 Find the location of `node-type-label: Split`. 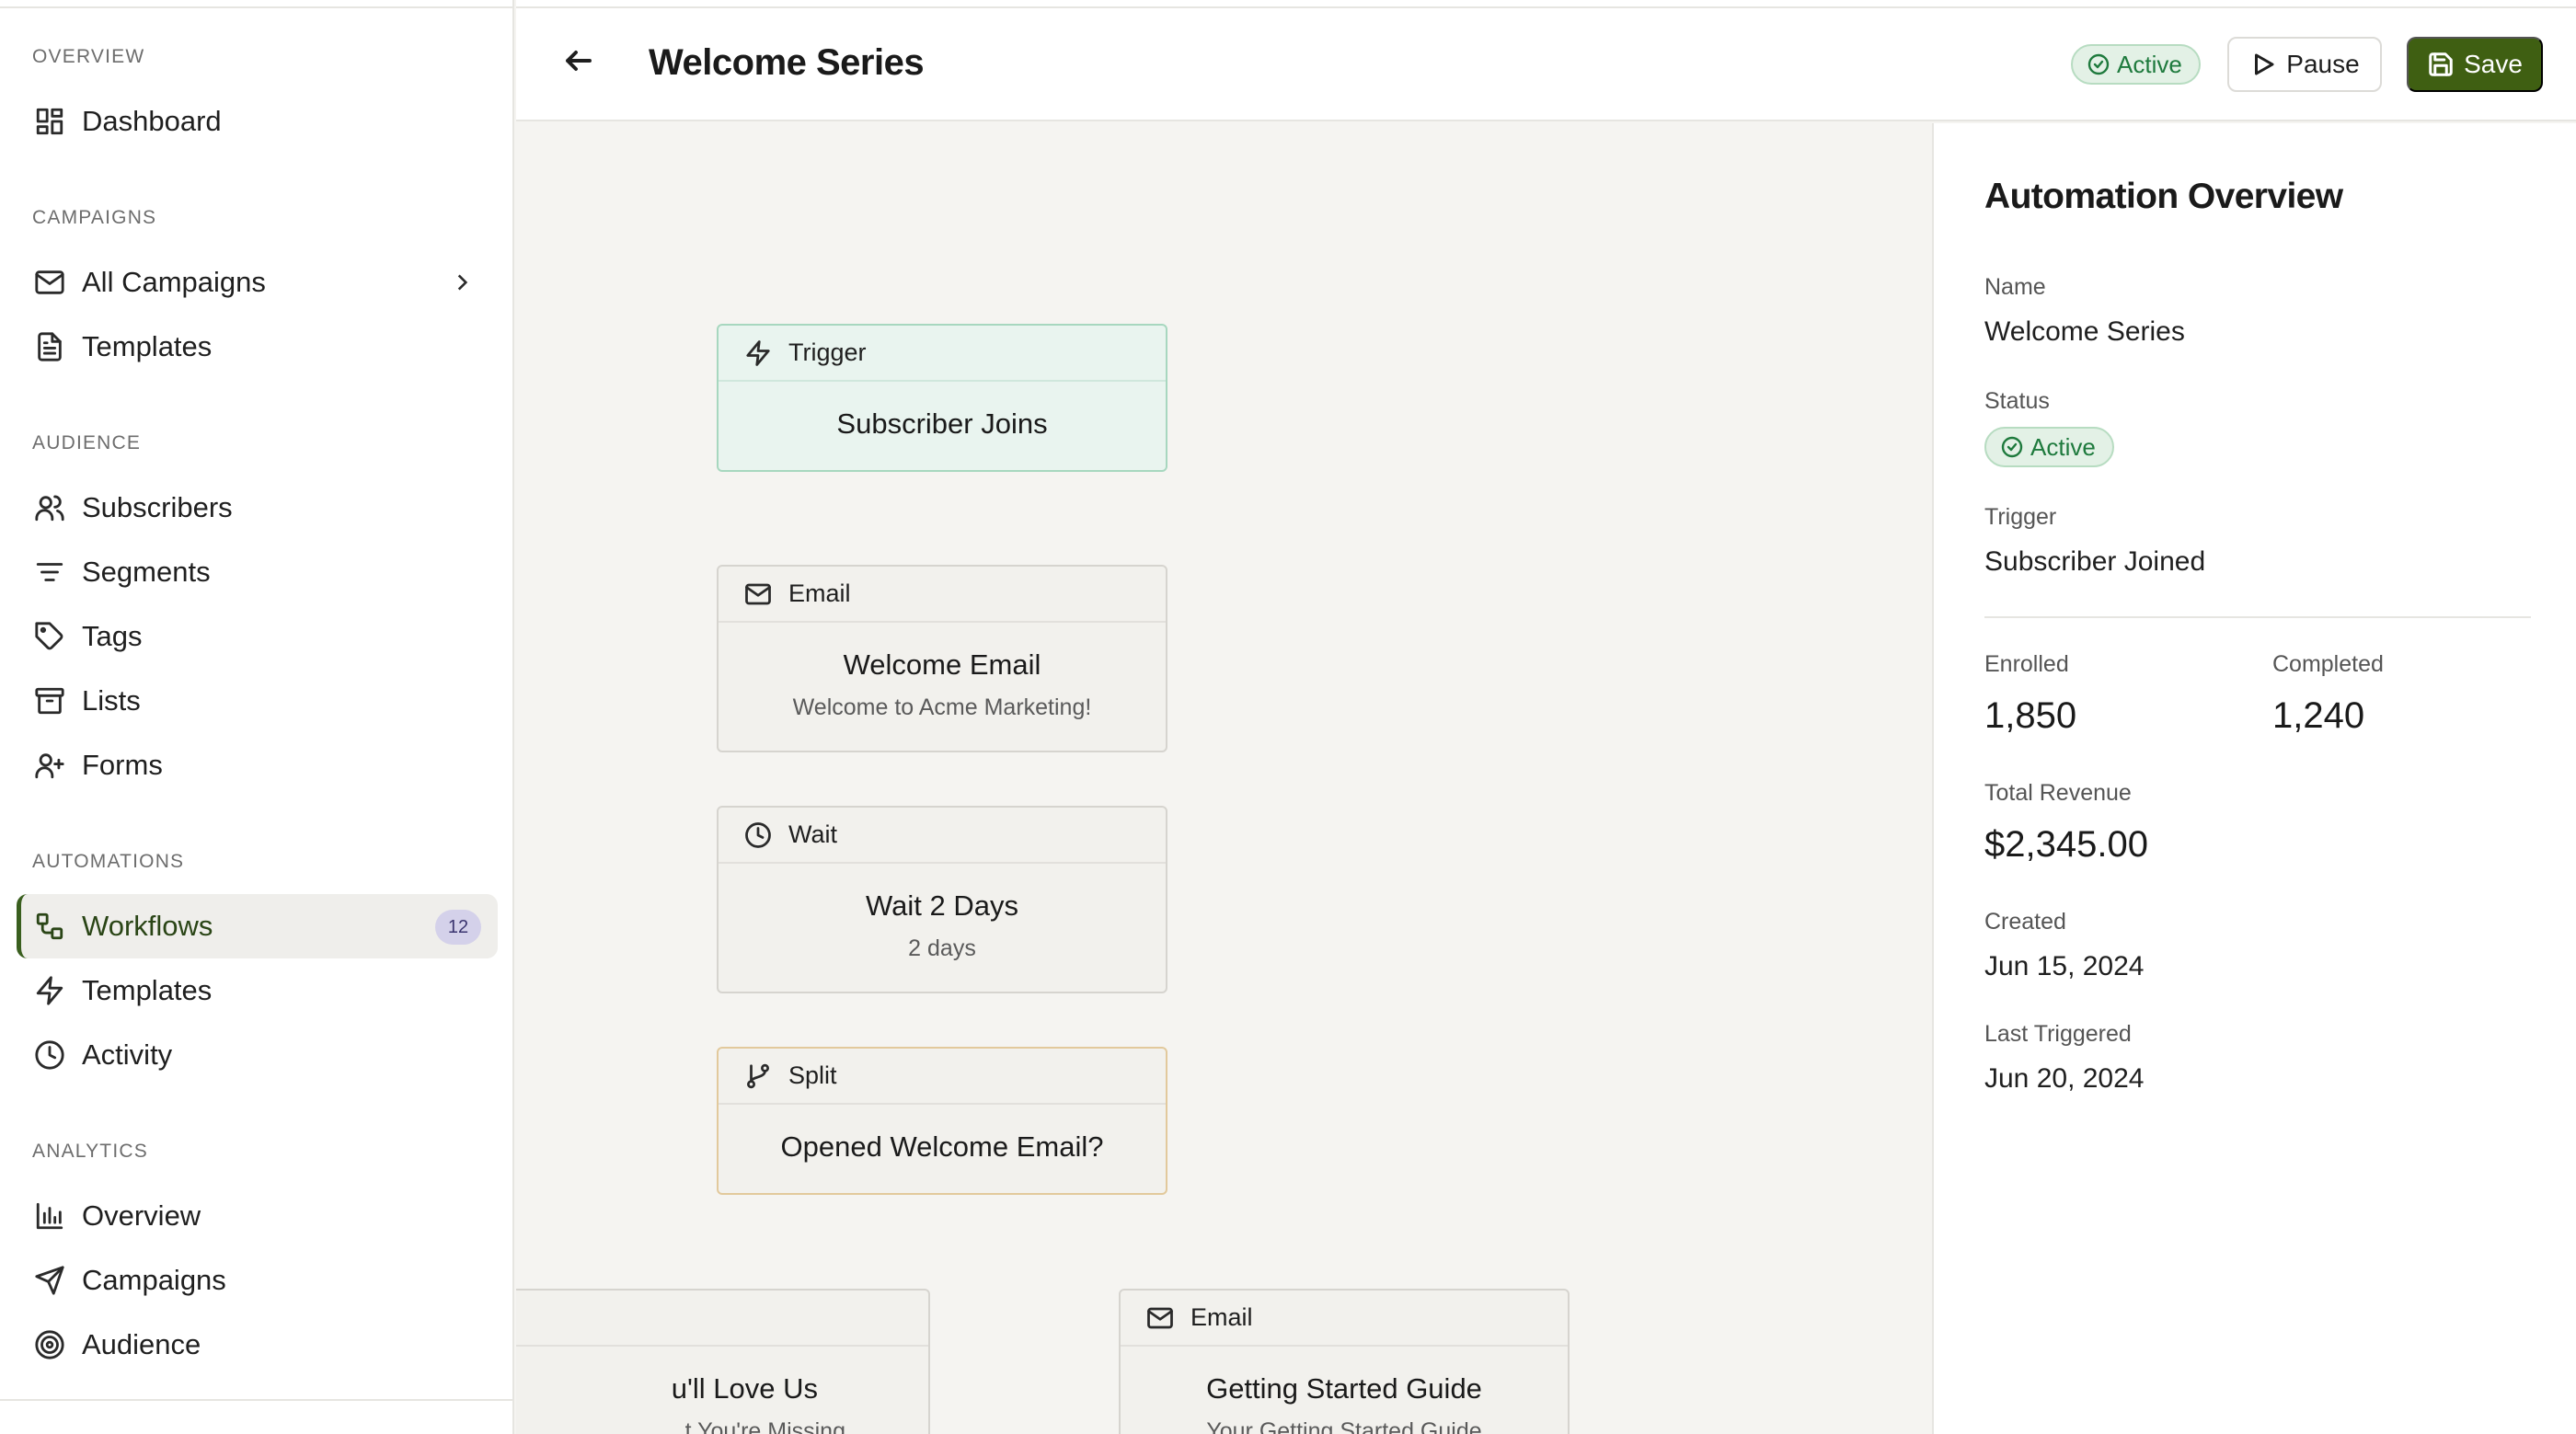

node-type-label: Split is located at coordinates (812, 1075).